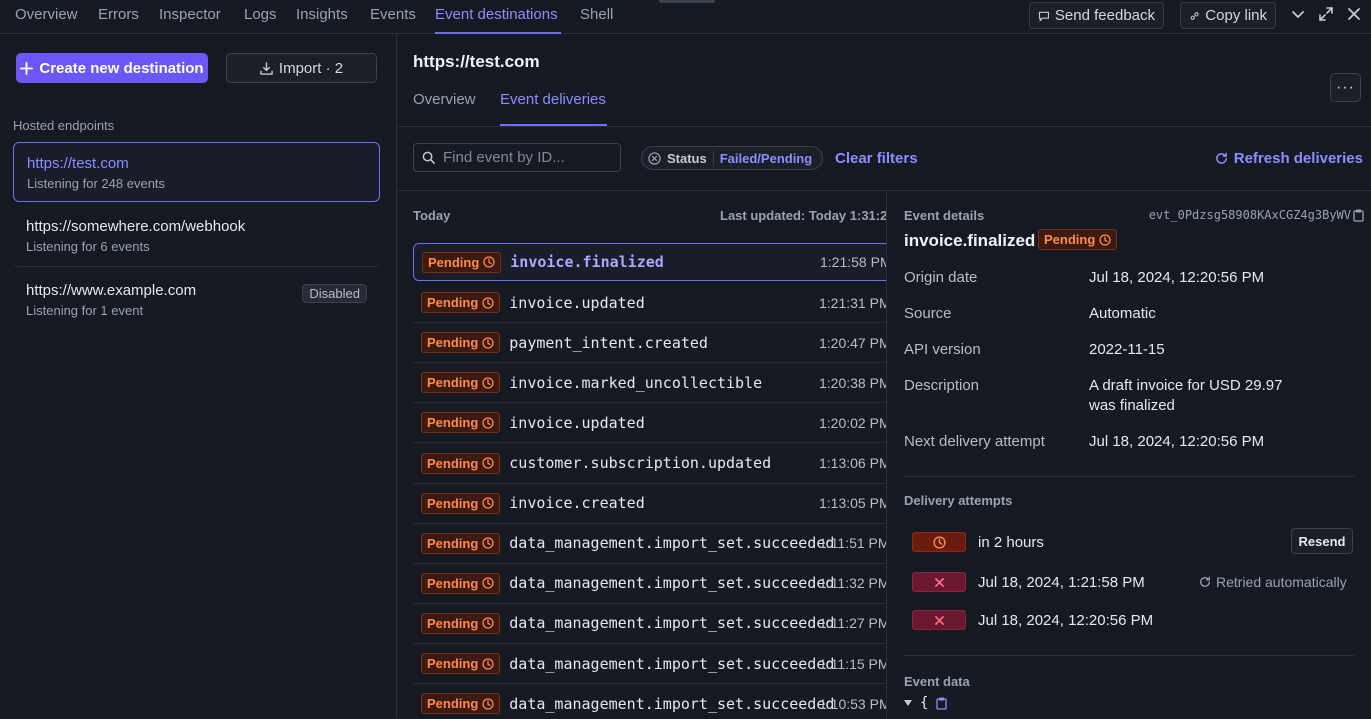  I want to click on nav-tab-events: Events, so click(393, 14).